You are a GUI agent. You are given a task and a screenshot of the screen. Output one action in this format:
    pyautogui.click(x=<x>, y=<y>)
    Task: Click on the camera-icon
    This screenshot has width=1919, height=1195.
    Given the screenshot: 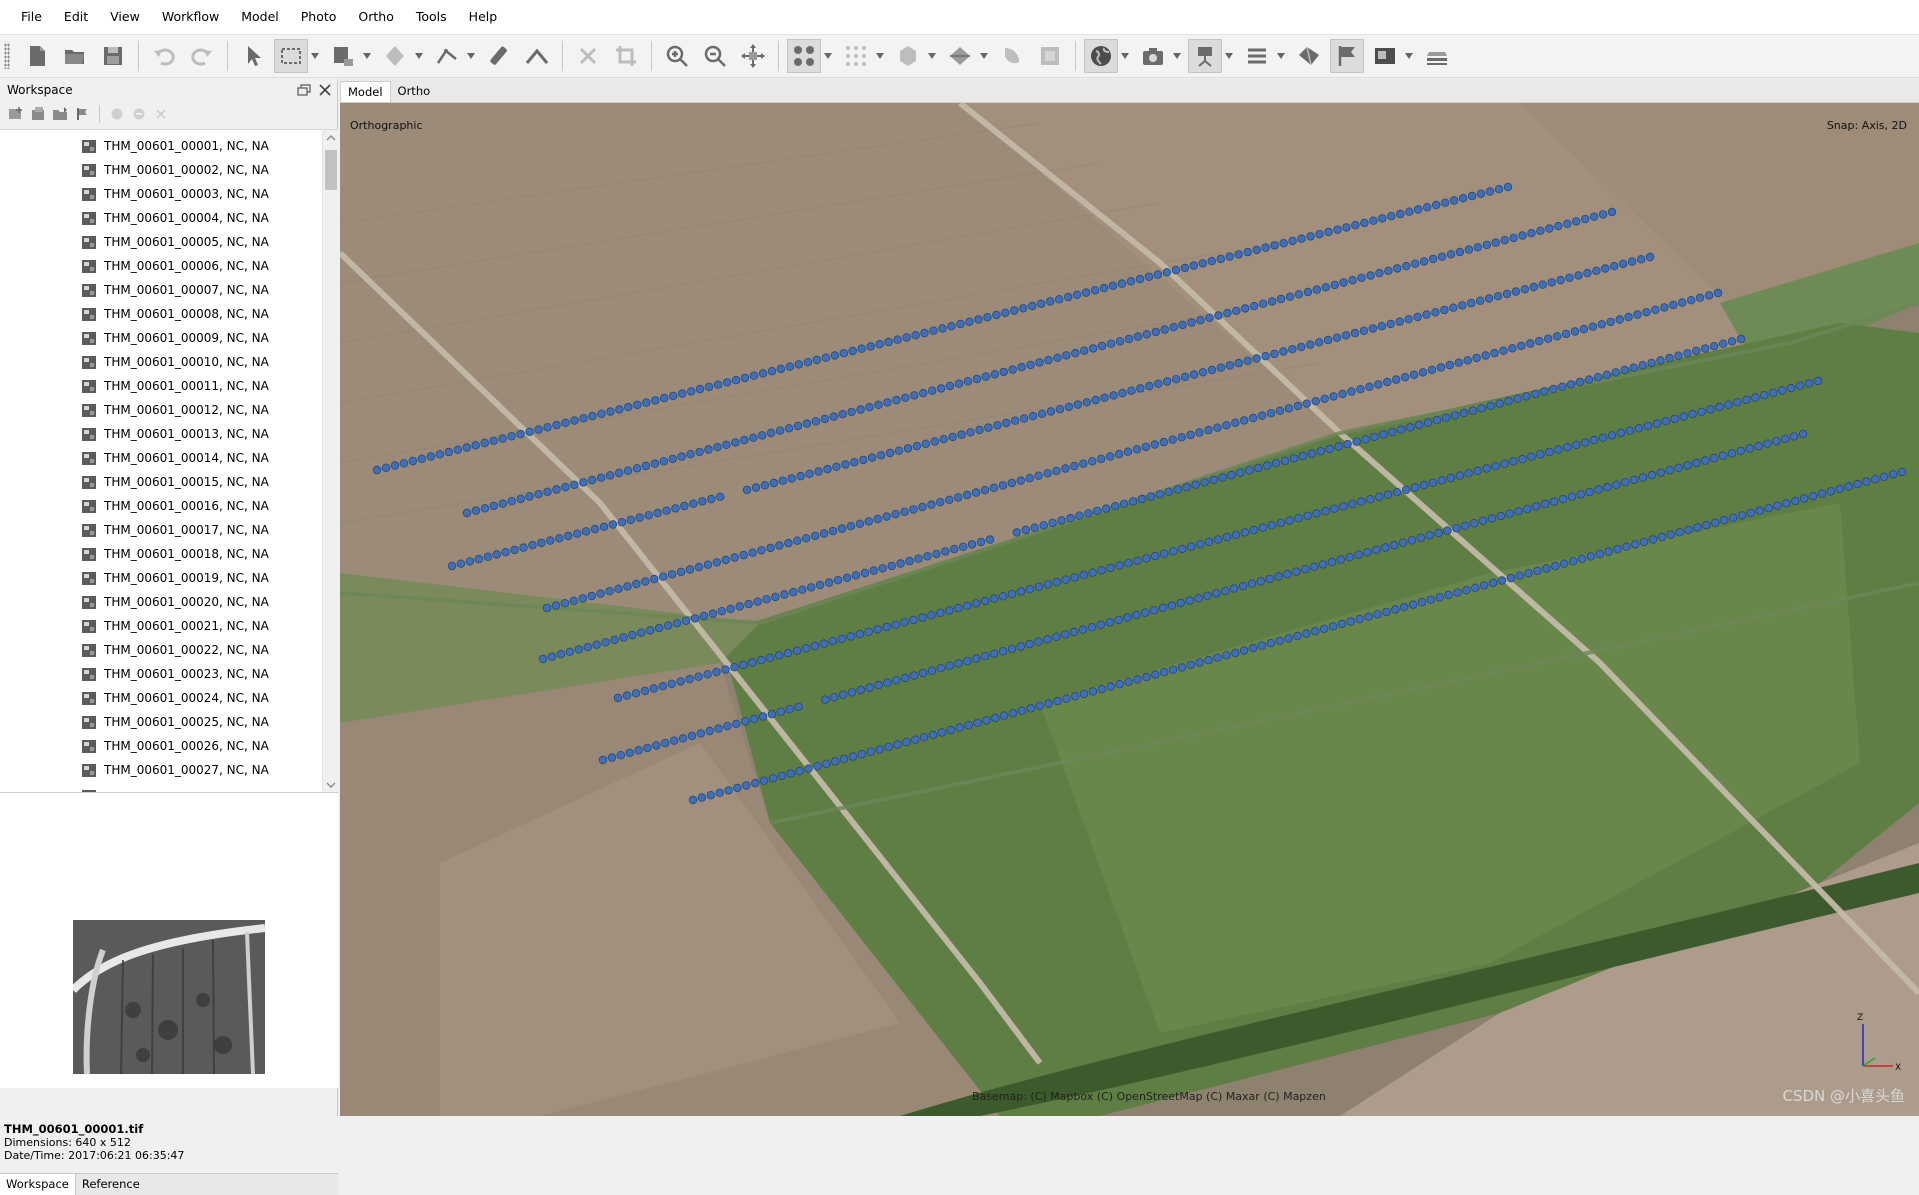 What is the action you would take?
    pyautogui.click(x=1153, y=56)
    